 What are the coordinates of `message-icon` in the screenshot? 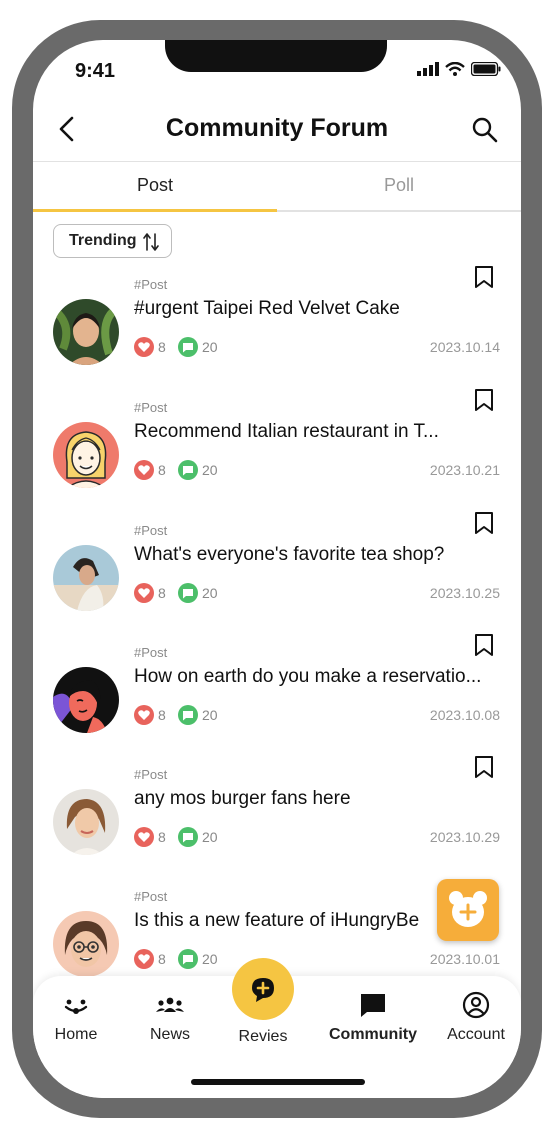 It's located at (373, 1005).